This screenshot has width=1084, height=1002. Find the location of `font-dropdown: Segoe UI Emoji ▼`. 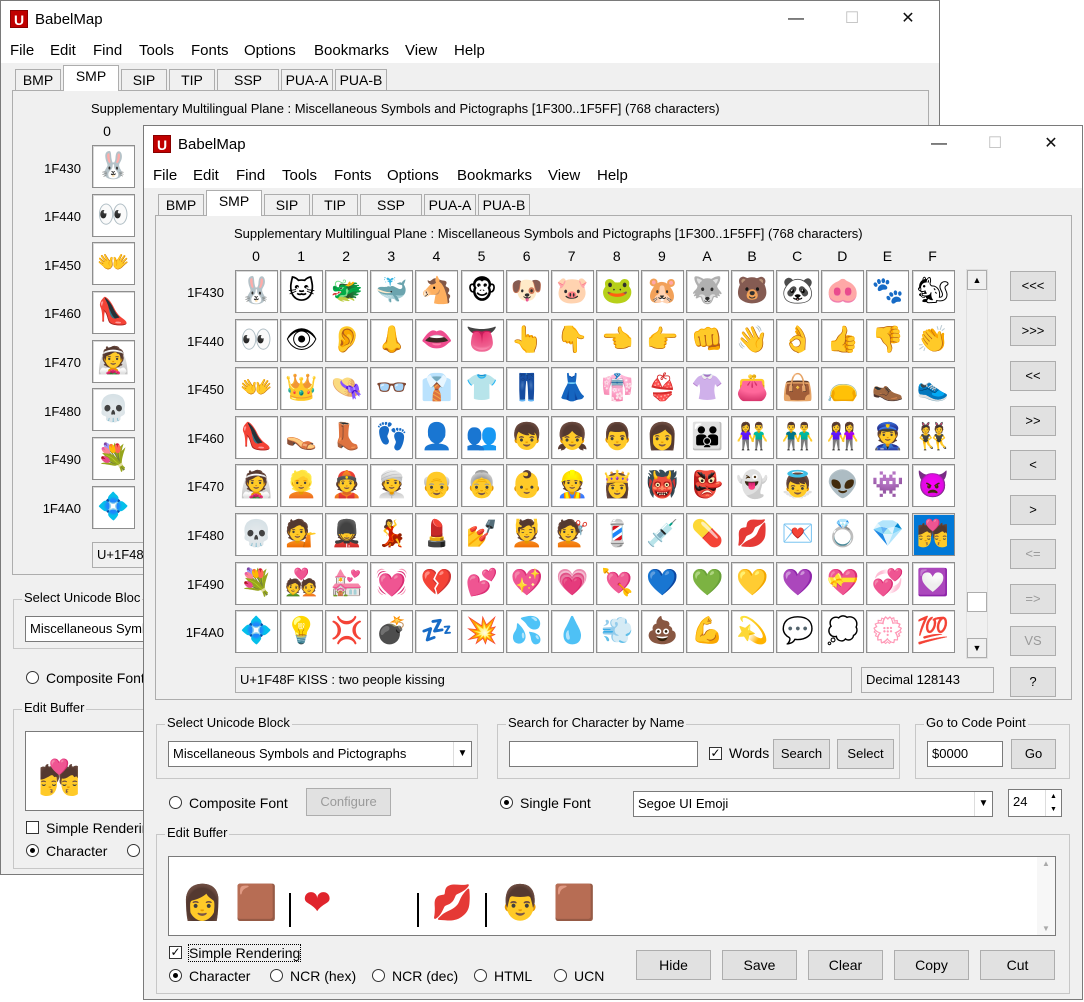

font-dropdown: Segoe UI Emoji ▼ is located at coordinates (813, 804).